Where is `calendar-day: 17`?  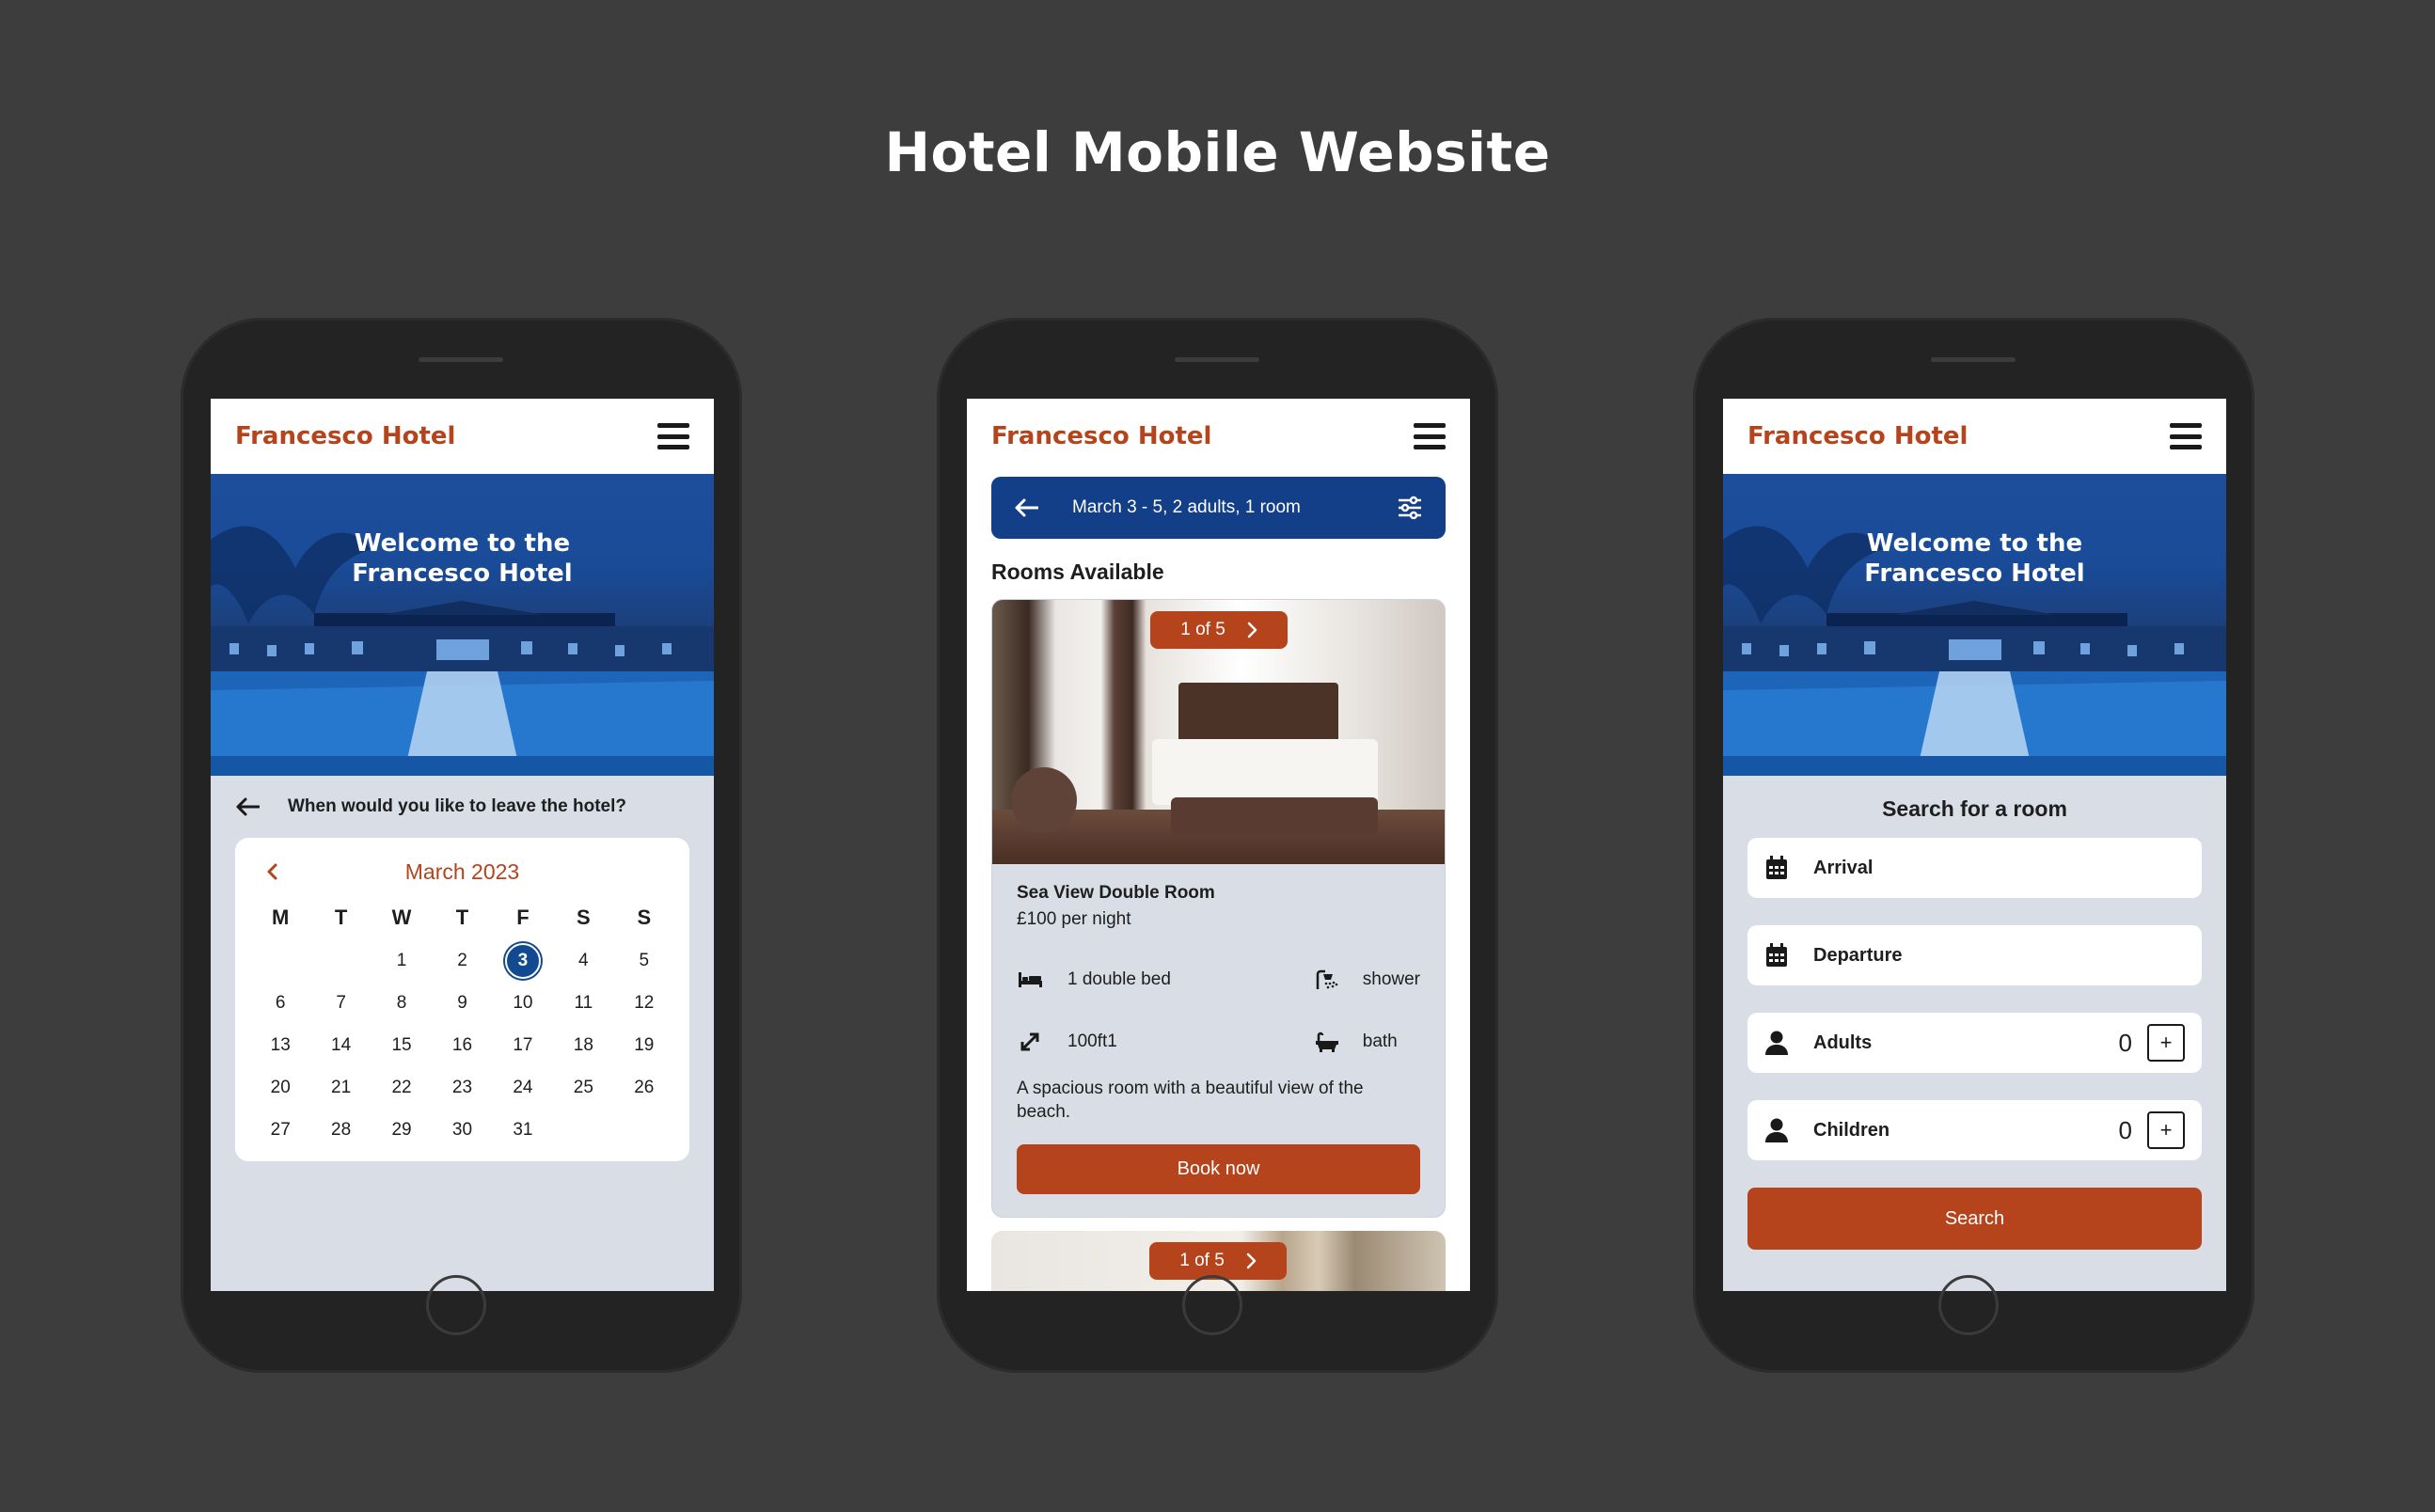 calendar-day: 17 is located at coordinates (523, 1045).